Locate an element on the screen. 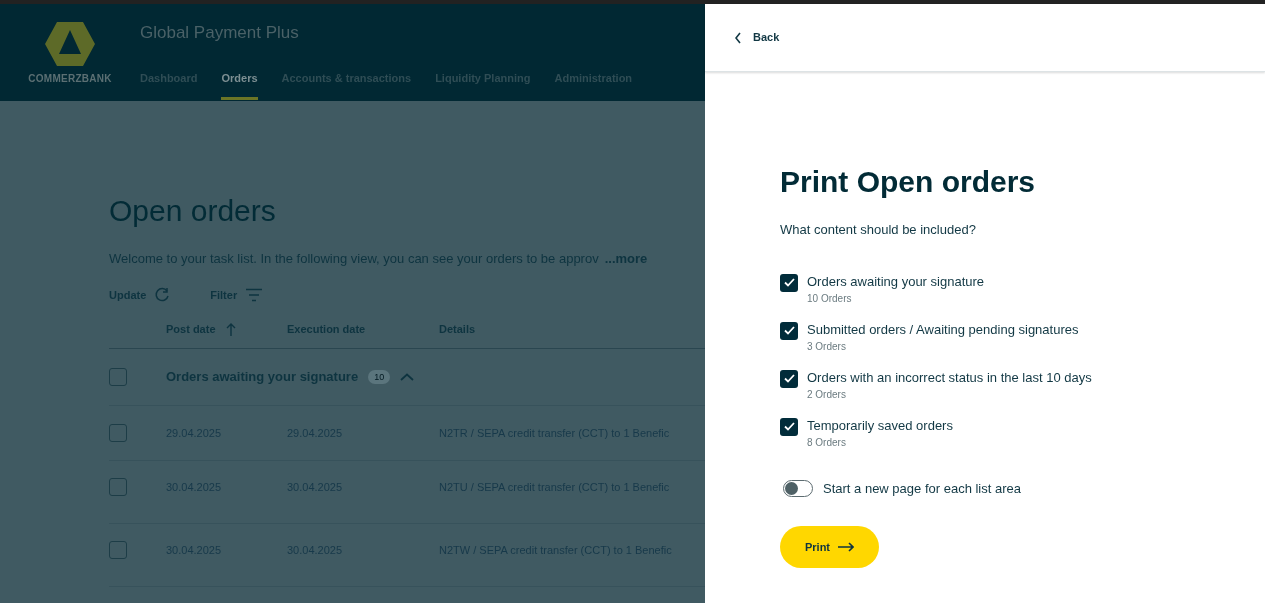 The image size is (1265, 603). app-title: Global Payment Plus is located at coordinates (220, 33).